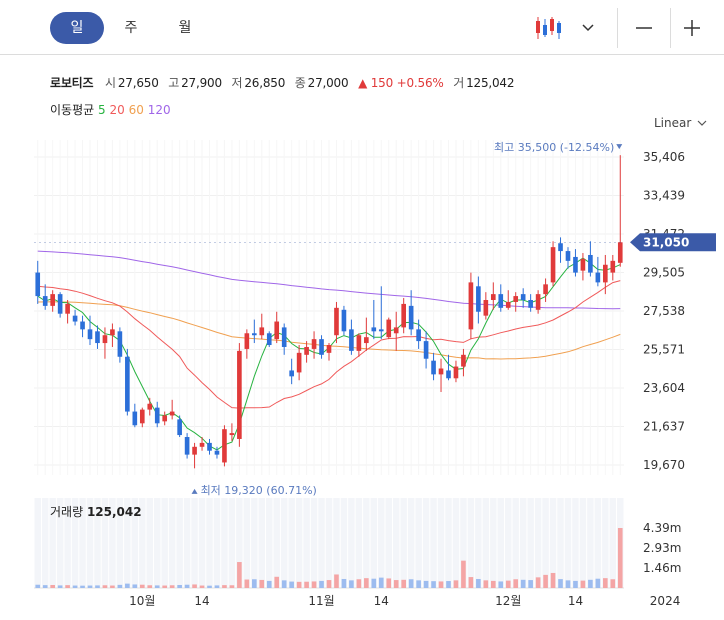 The height and width of the screenshot is (620, 724). I want to click on low-annotation: 최저 19,320 (60.71%), so click(259, 490).